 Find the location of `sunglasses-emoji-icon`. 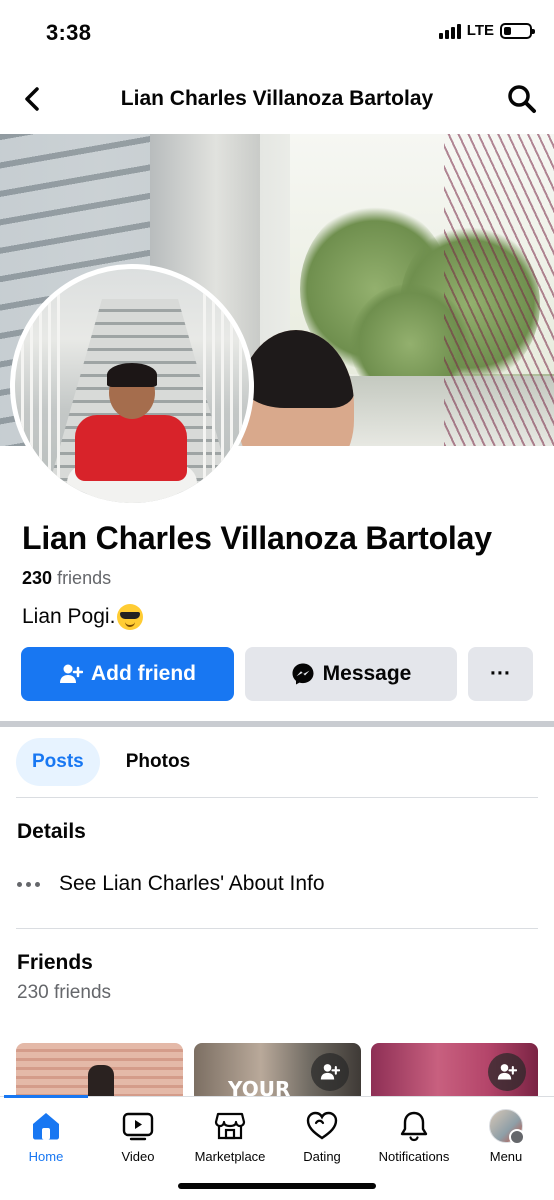

sunglasses-emoji-icon is located at coordinates (130, 617).